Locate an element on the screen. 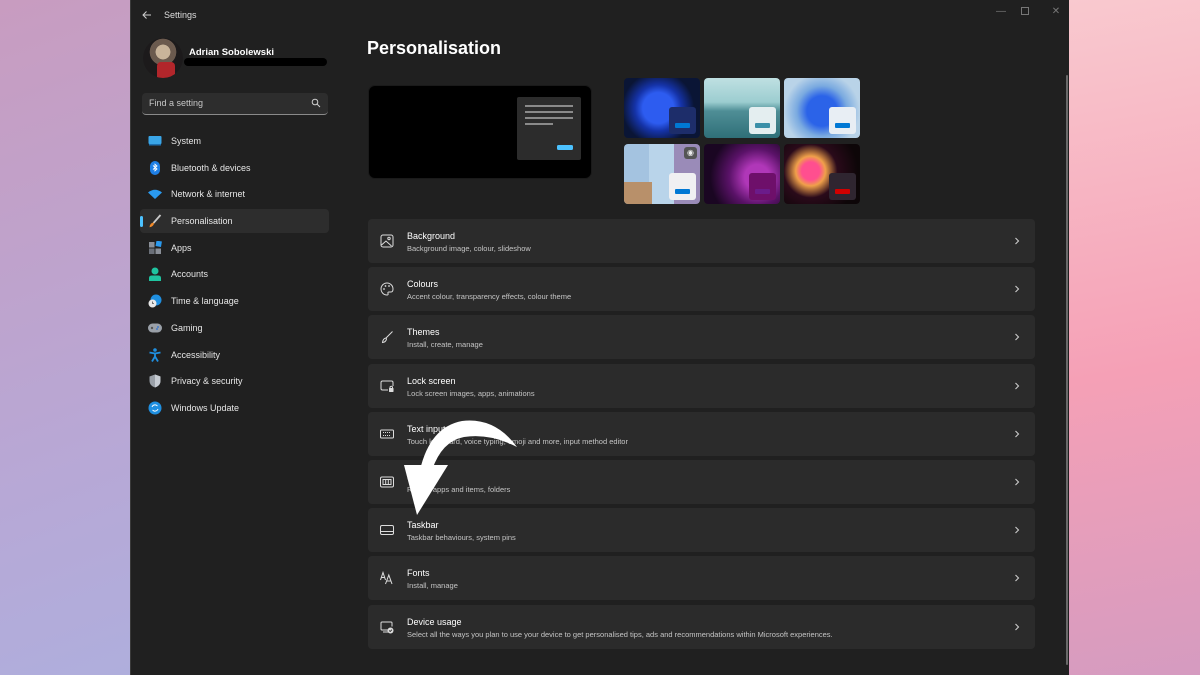 The height and width of the screenshot is (675, 1200). search-icon is located at coordinates (316, 103).